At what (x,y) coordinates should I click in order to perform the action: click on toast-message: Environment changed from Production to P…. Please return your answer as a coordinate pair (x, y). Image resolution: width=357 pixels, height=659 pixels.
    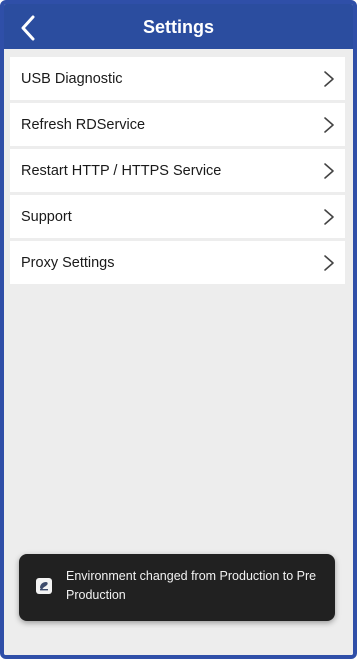
    Looking at the image, I should click on (191, 585).